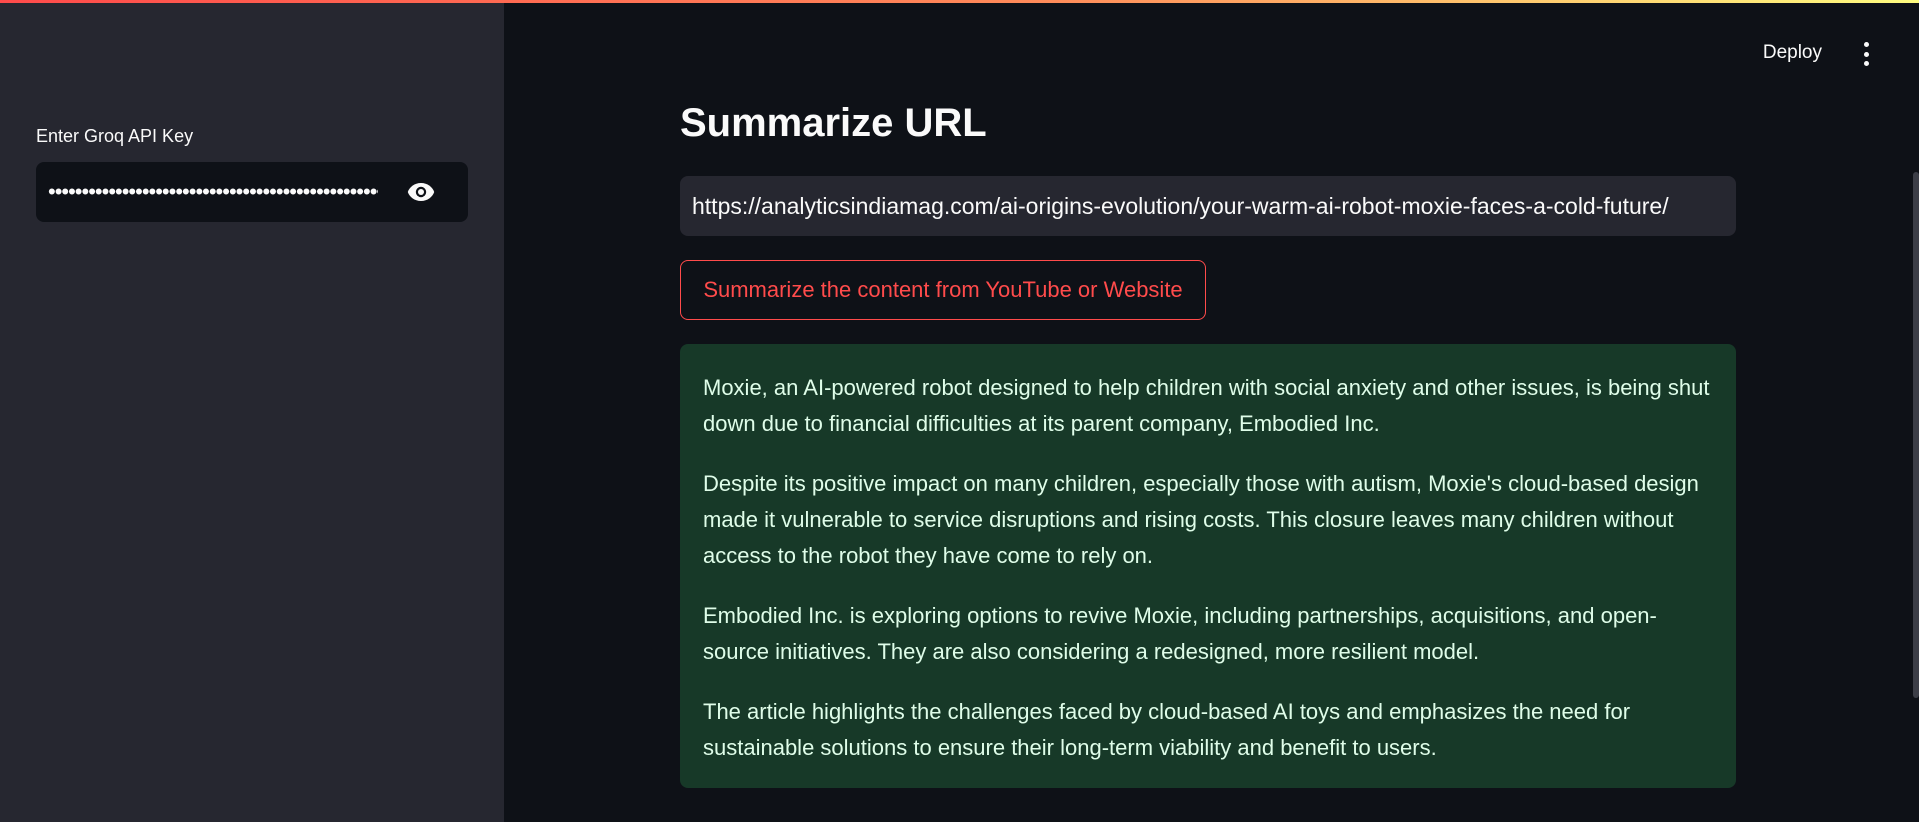 The height and width of the screenshot is (822, 1919). Describe the element at coordinates (1916, 435) in the screenshot. I see `scrollbar` at that location.